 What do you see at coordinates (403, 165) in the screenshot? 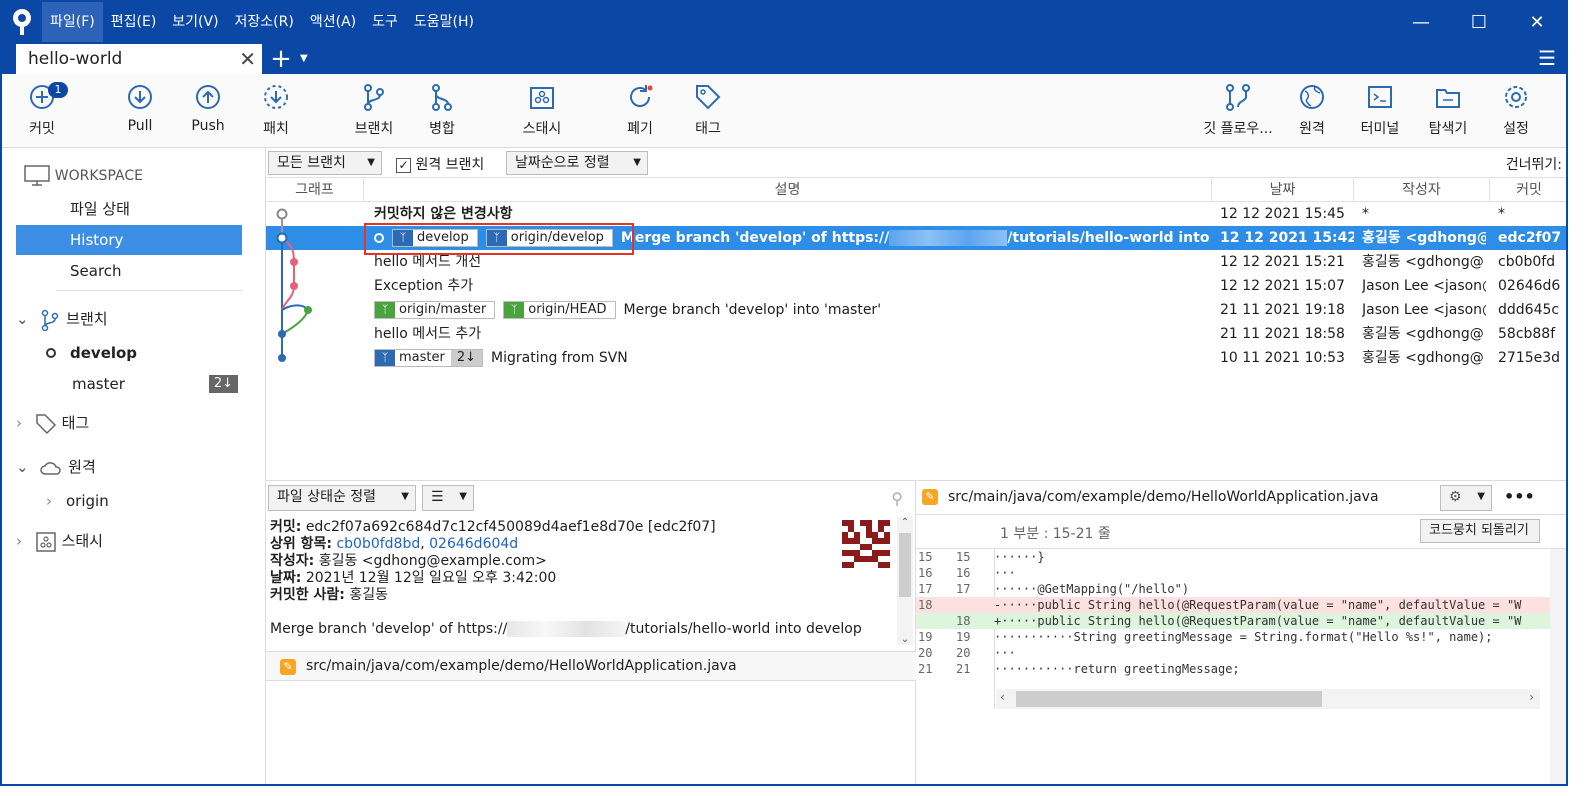
I see `checkbox-checked-icon: ✓` at bounding box center [403, 165].